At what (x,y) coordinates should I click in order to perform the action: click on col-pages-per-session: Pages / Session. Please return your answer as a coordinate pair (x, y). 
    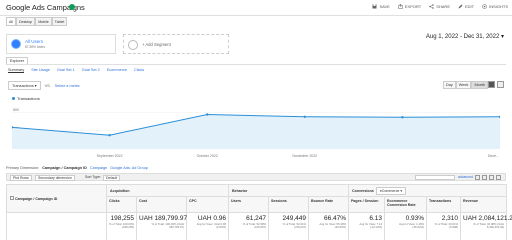
    Looking at the image, I should click on (367, 204).